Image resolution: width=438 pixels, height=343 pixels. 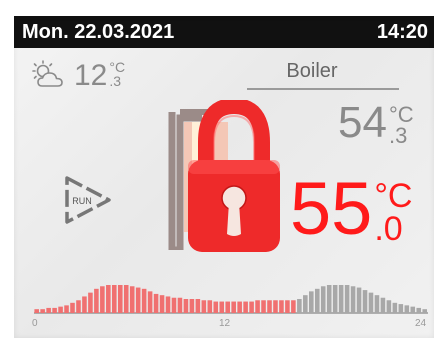 I want to click on lock-icon, so click(x=234, y=177).